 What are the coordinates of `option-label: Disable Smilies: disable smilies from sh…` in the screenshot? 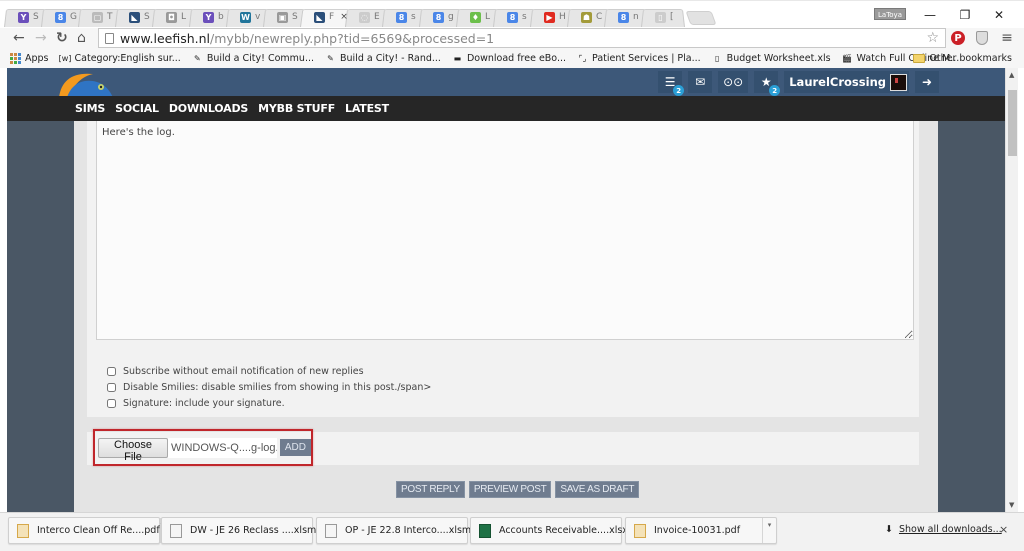 It's located at (277, 387).